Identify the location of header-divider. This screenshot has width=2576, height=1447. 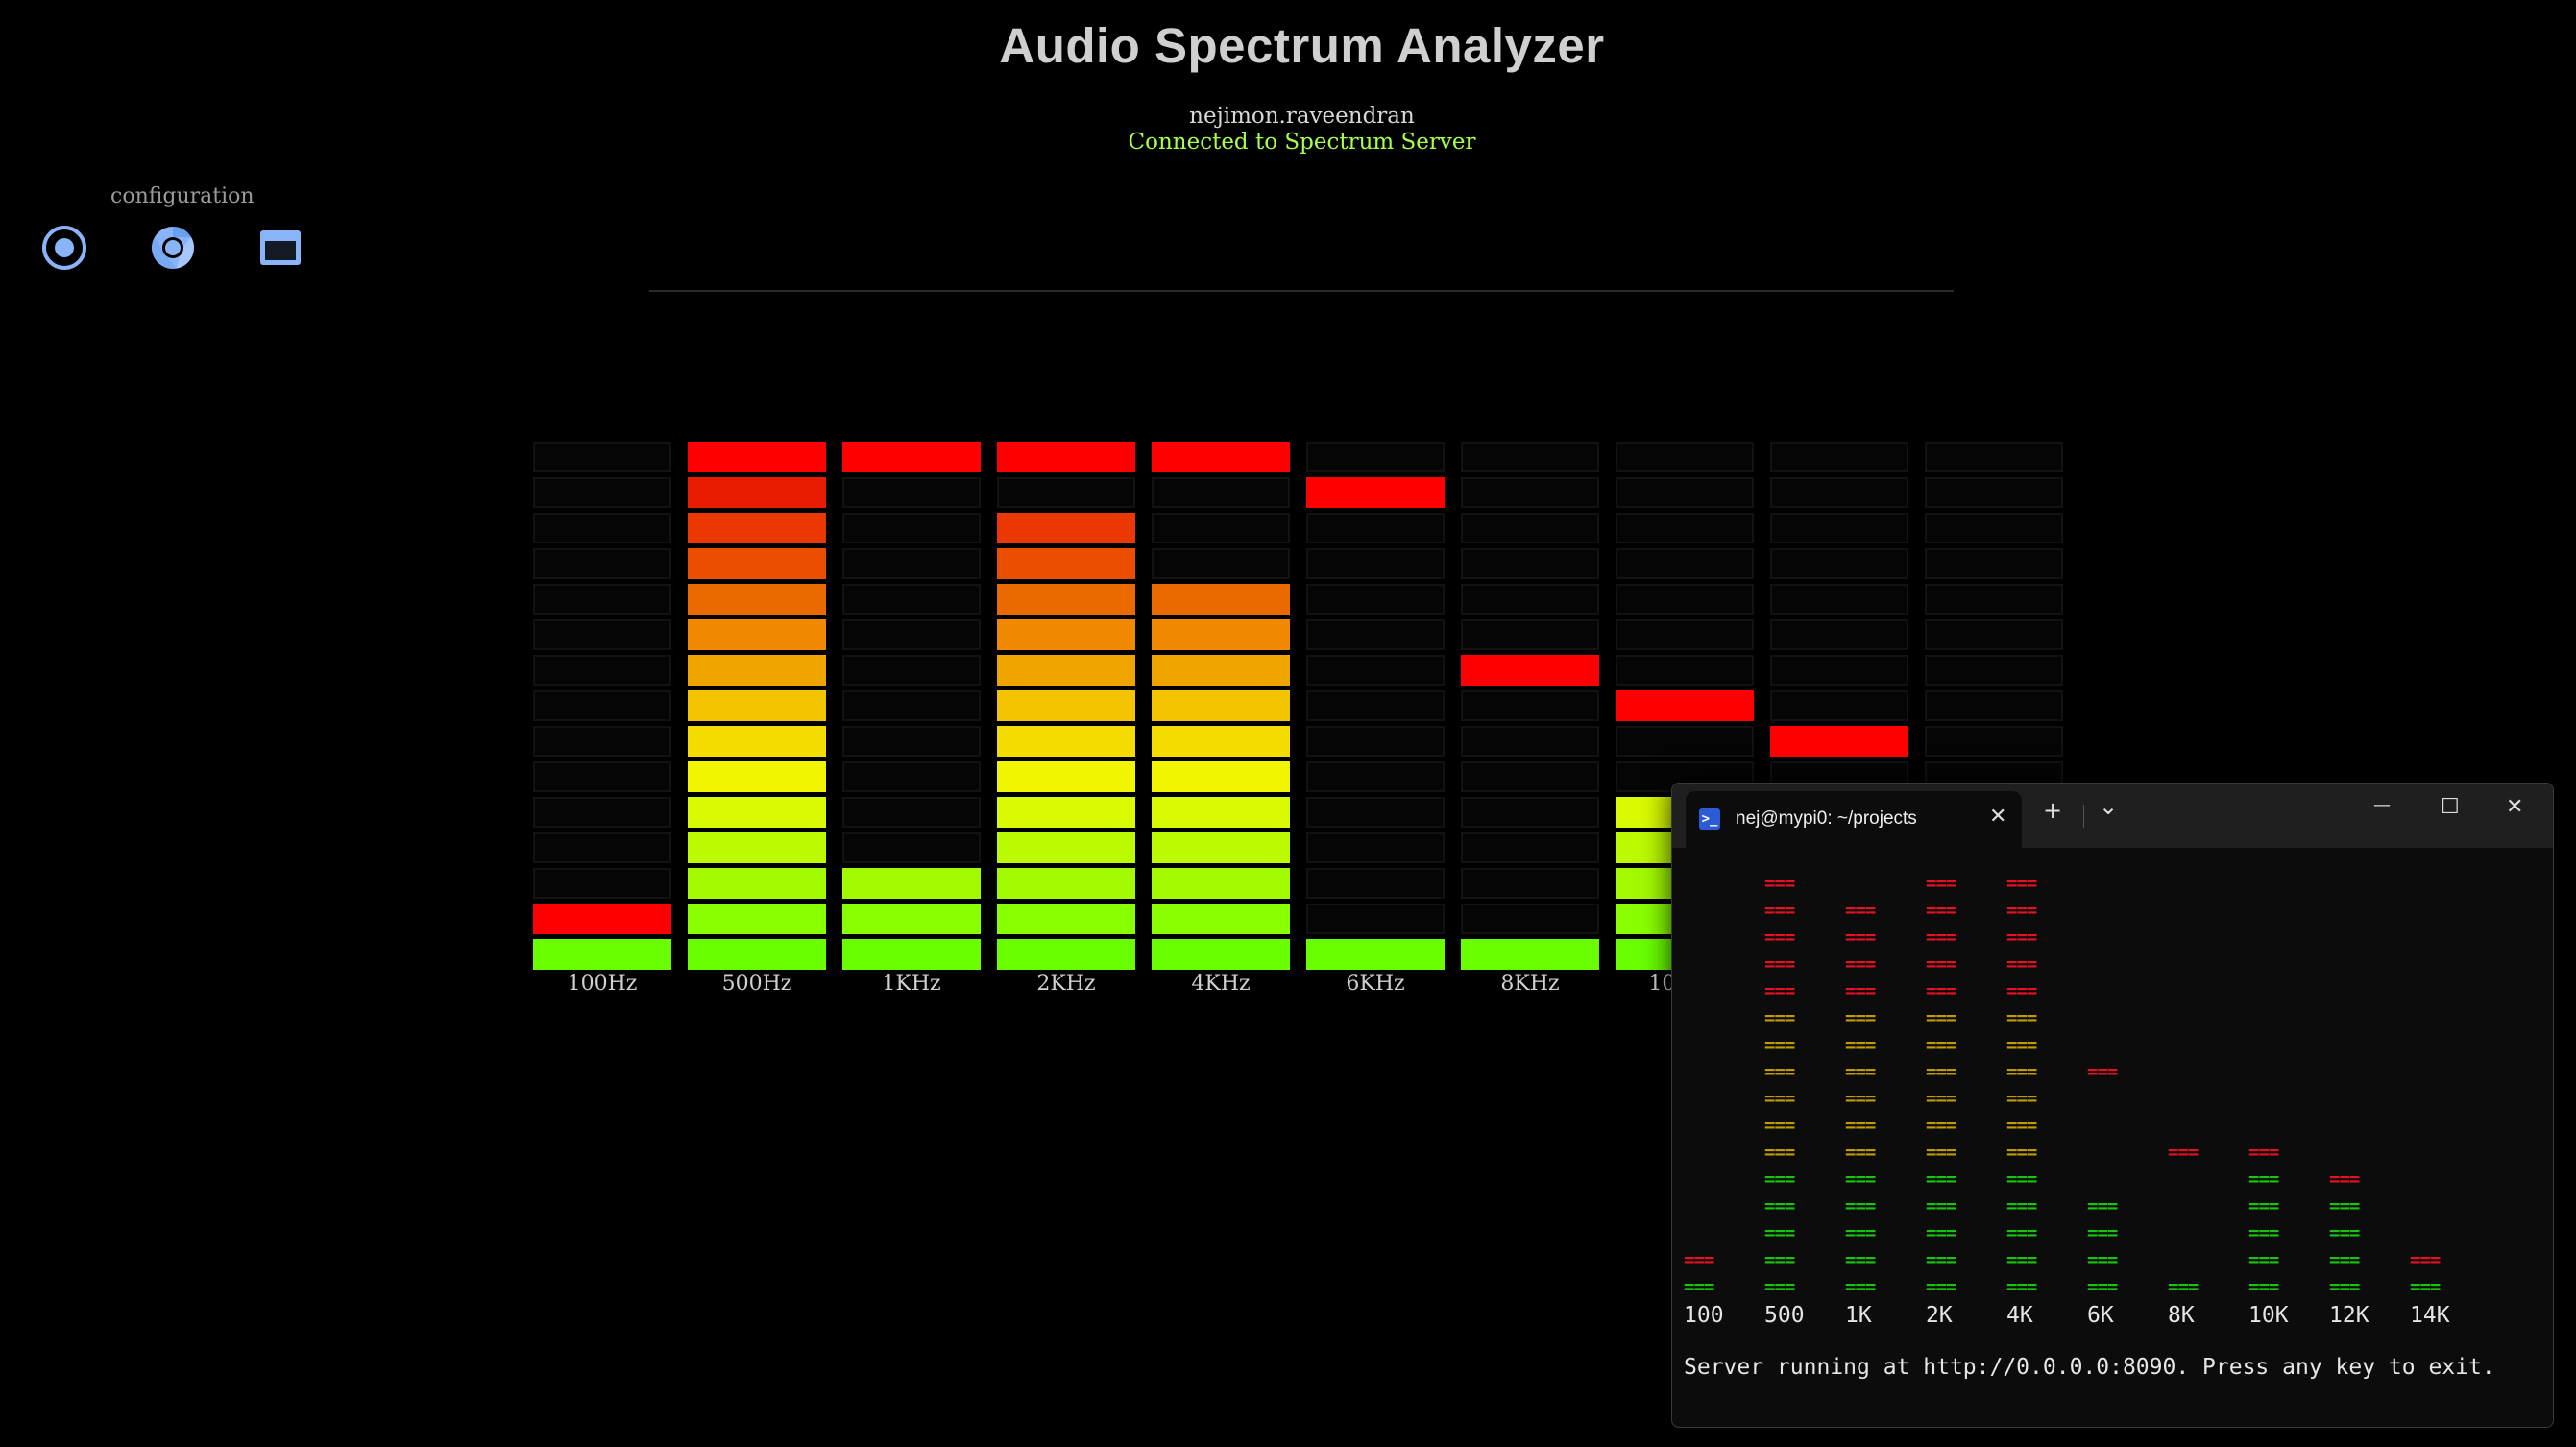
(1301, 291).